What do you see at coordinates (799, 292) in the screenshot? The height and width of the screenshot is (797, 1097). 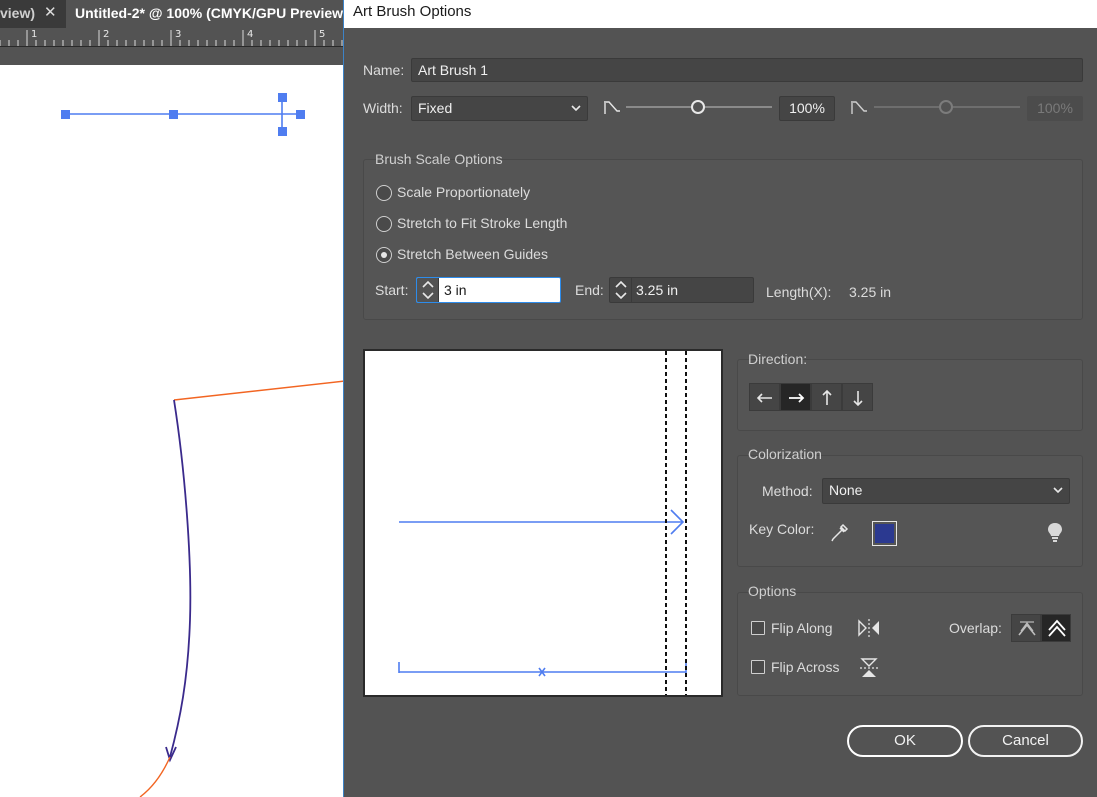 I see `length-label: Length(X):` at bounding box center [799, 292].